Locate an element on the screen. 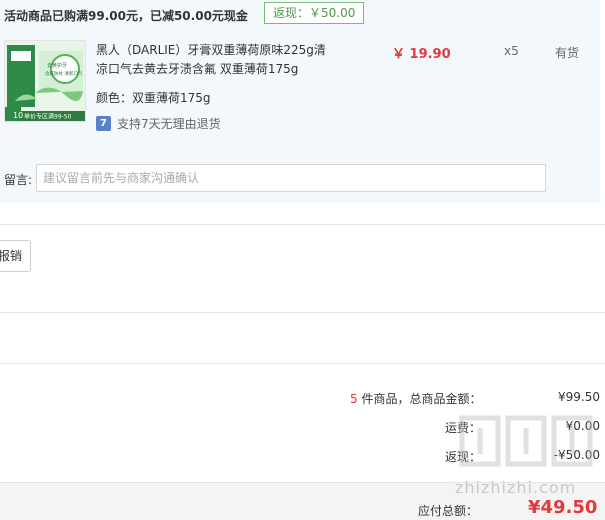 The image size is (605, 520). return-policy: 7 支持7天无理由退货 is located at coordinates (158, 123).